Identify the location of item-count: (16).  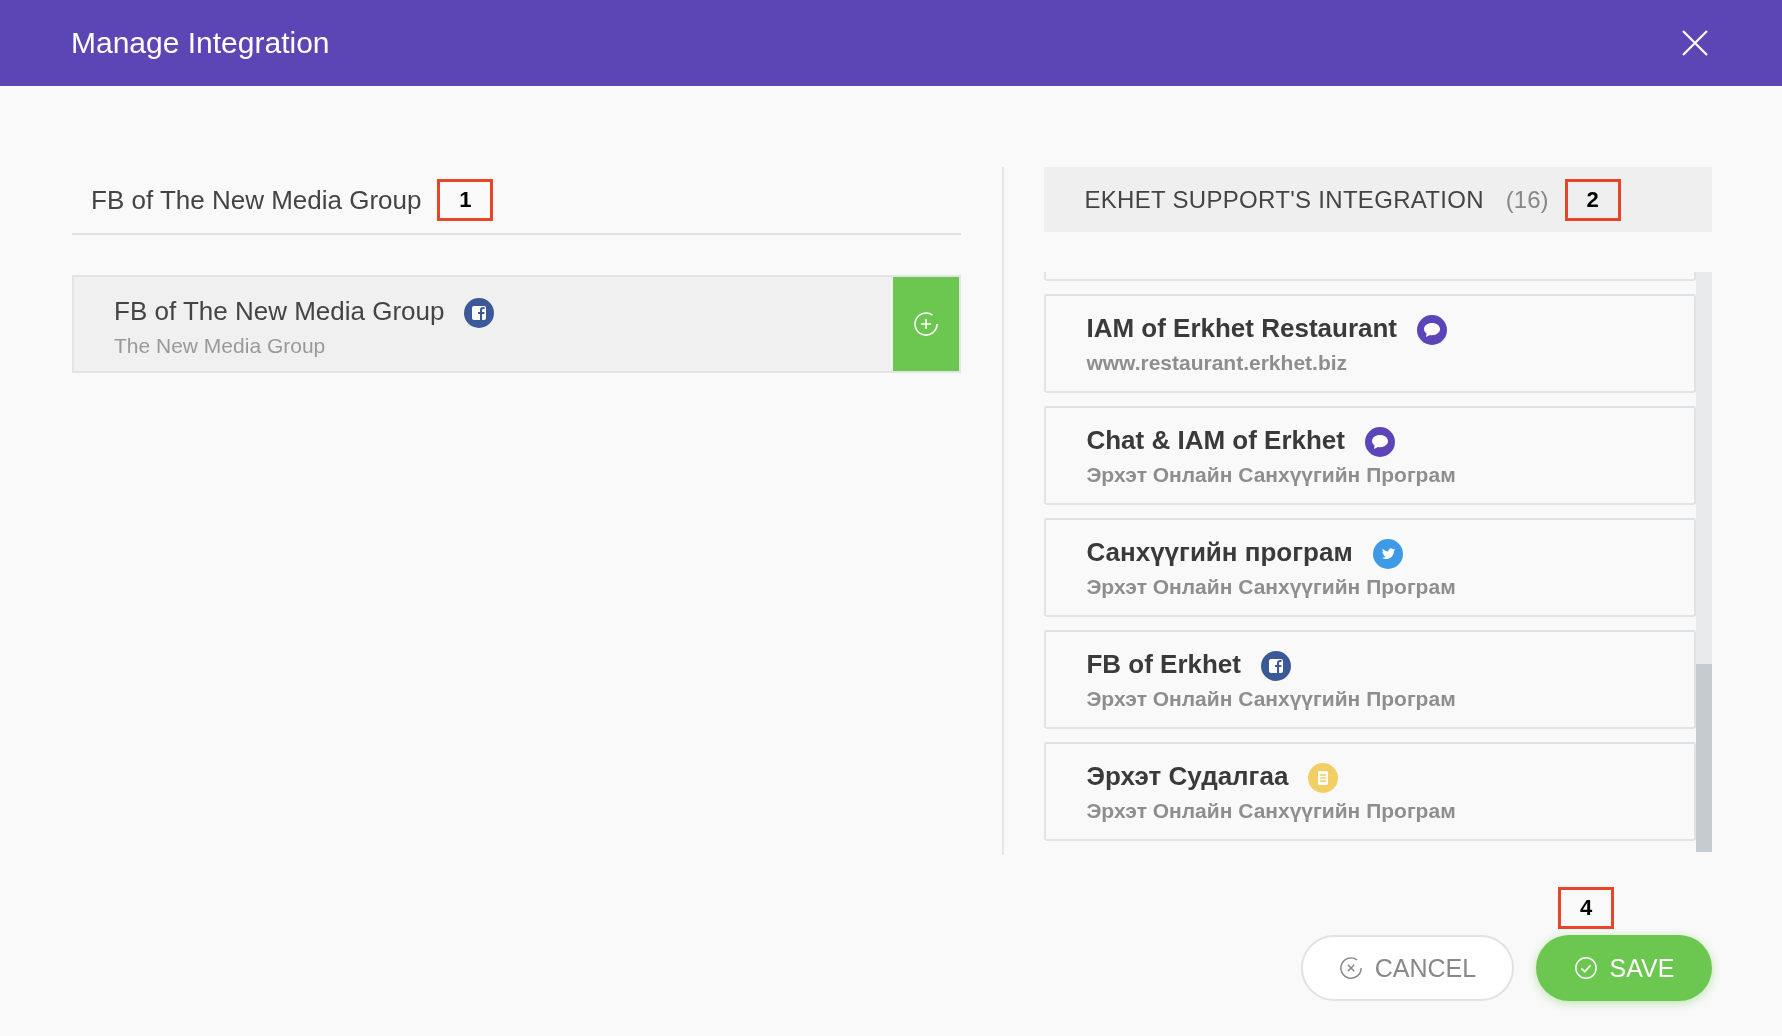
(1527, 199).